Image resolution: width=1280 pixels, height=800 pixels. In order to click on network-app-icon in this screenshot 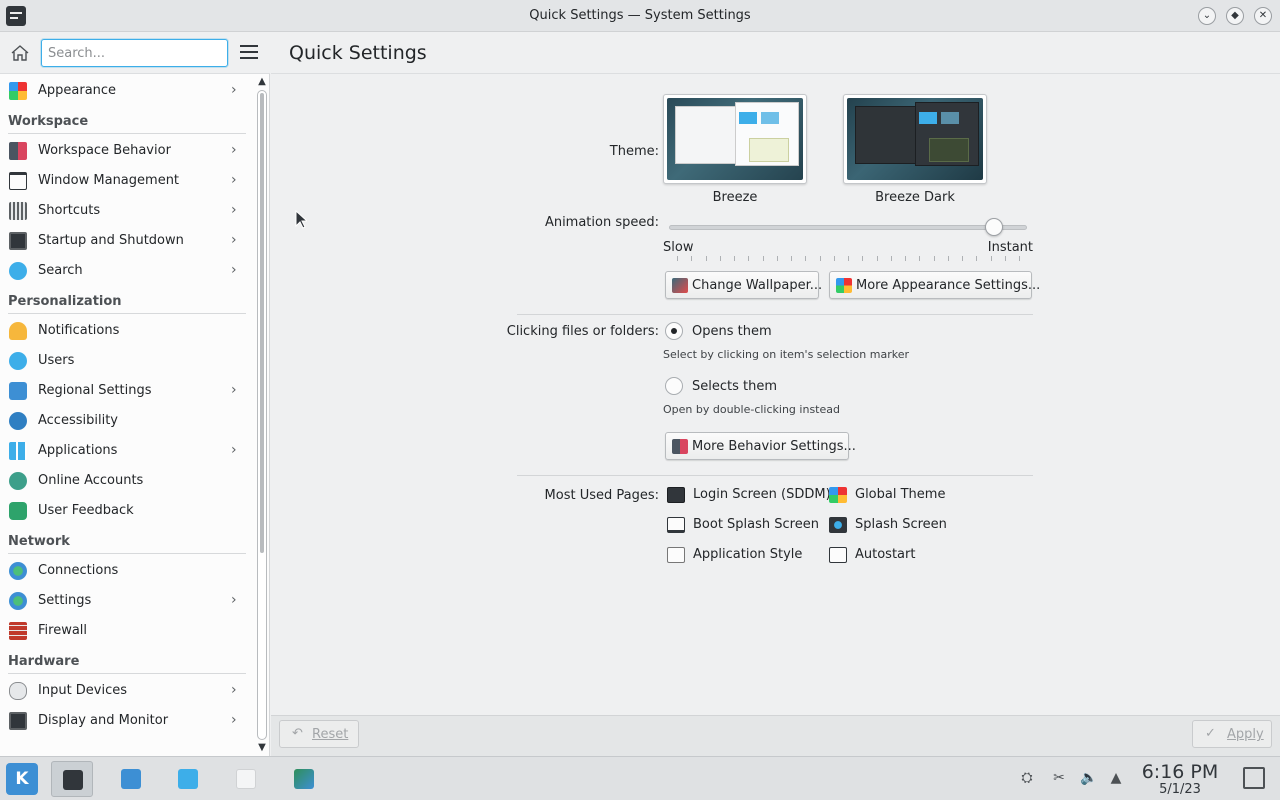, I will do `click(304, 779)`.